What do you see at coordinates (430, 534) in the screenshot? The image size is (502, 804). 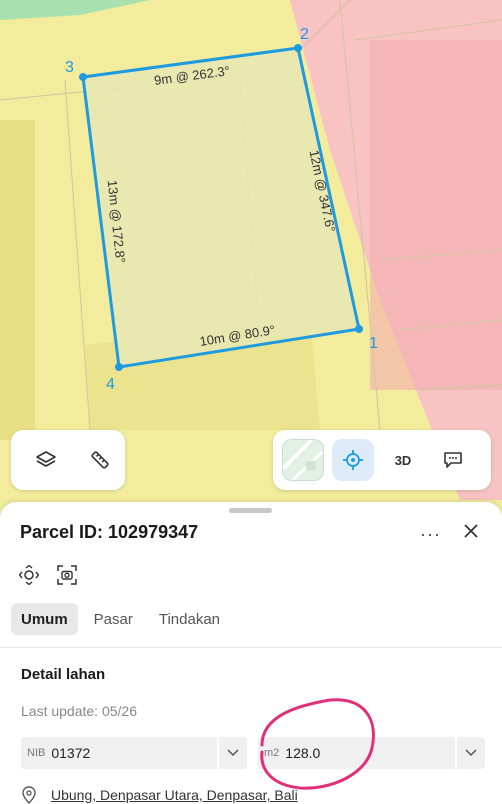 I see `more-options-button: ···` at bounding box center [430, 534].